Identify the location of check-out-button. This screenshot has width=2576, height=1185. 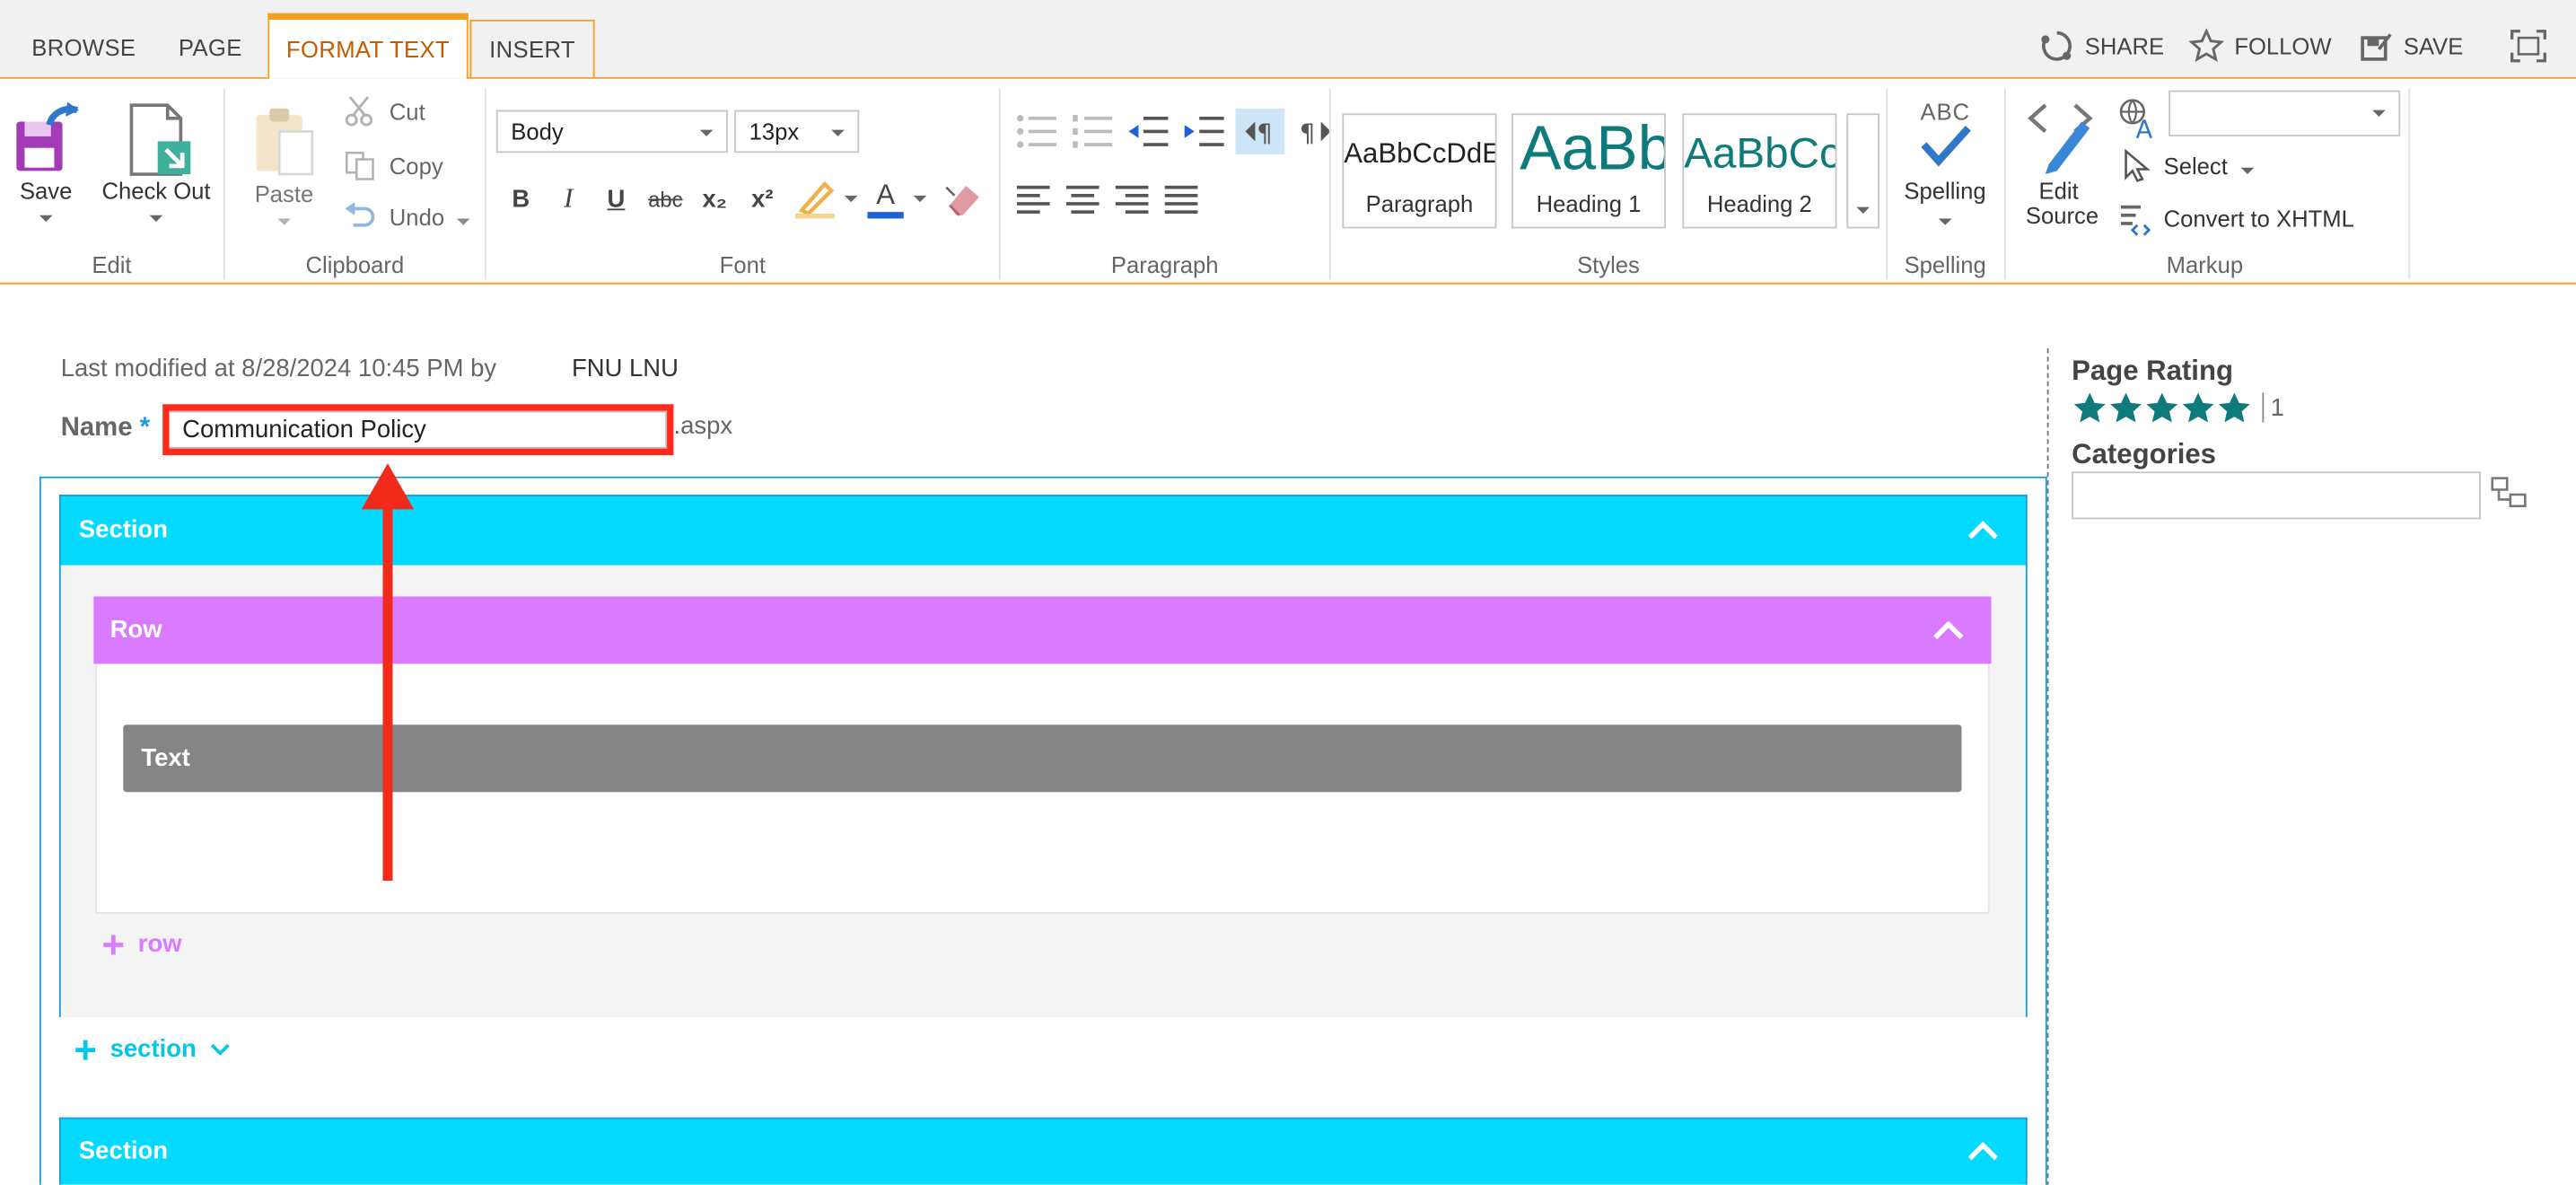
(161, 143).